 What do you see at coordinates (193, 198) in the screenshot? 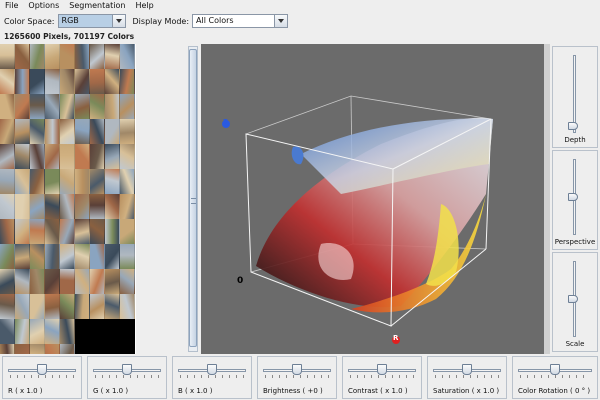
I see `scrollbar-thumb` at bounding box center [193, 198].